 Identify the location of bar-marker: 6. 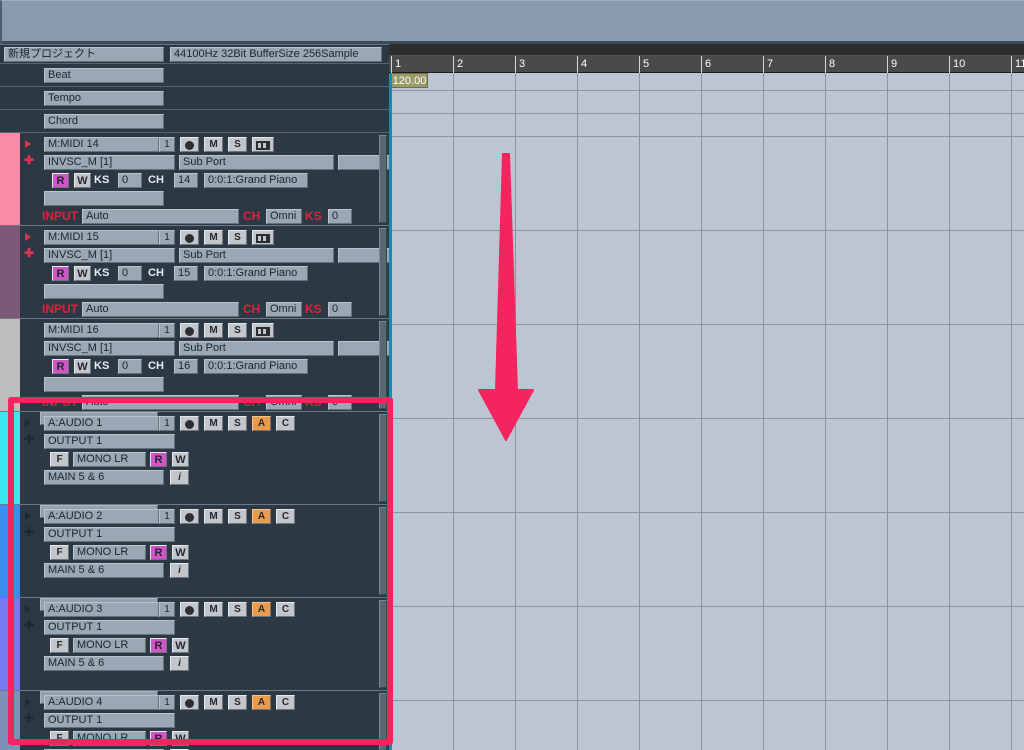
(706, 64).